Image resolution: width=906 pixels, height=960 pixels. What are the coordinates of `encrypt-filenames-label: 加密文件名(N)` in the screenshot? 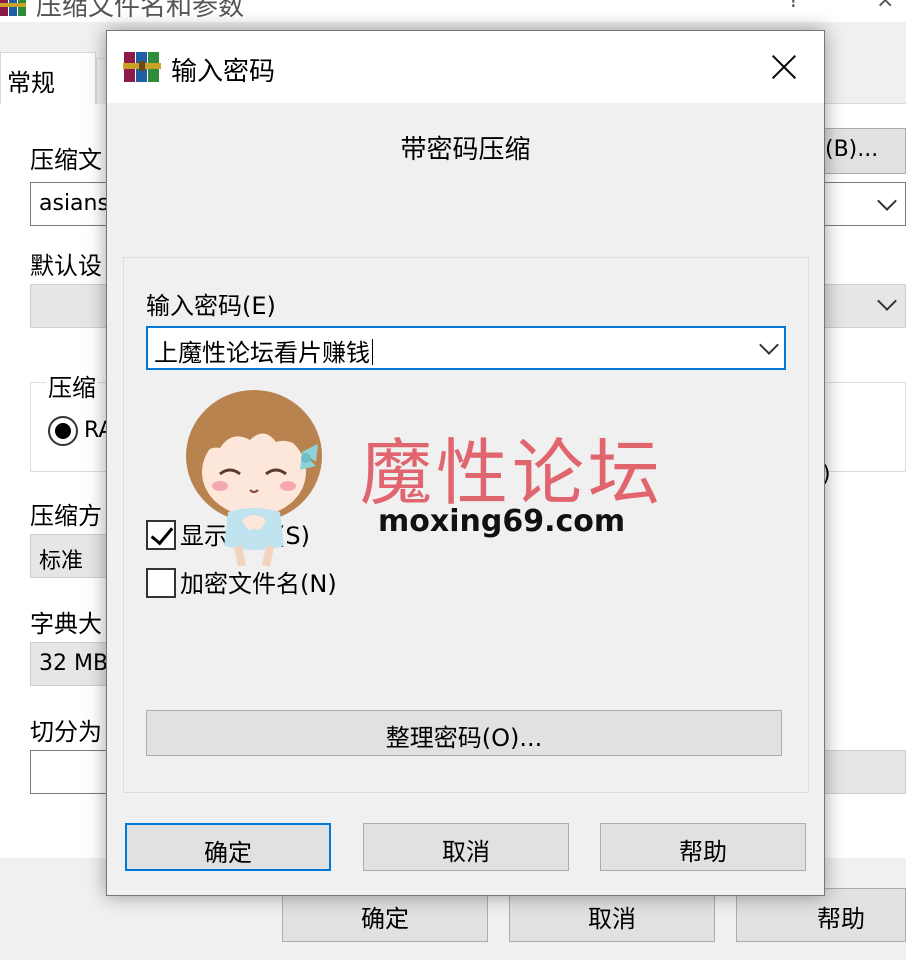 It's located at (258, 581).